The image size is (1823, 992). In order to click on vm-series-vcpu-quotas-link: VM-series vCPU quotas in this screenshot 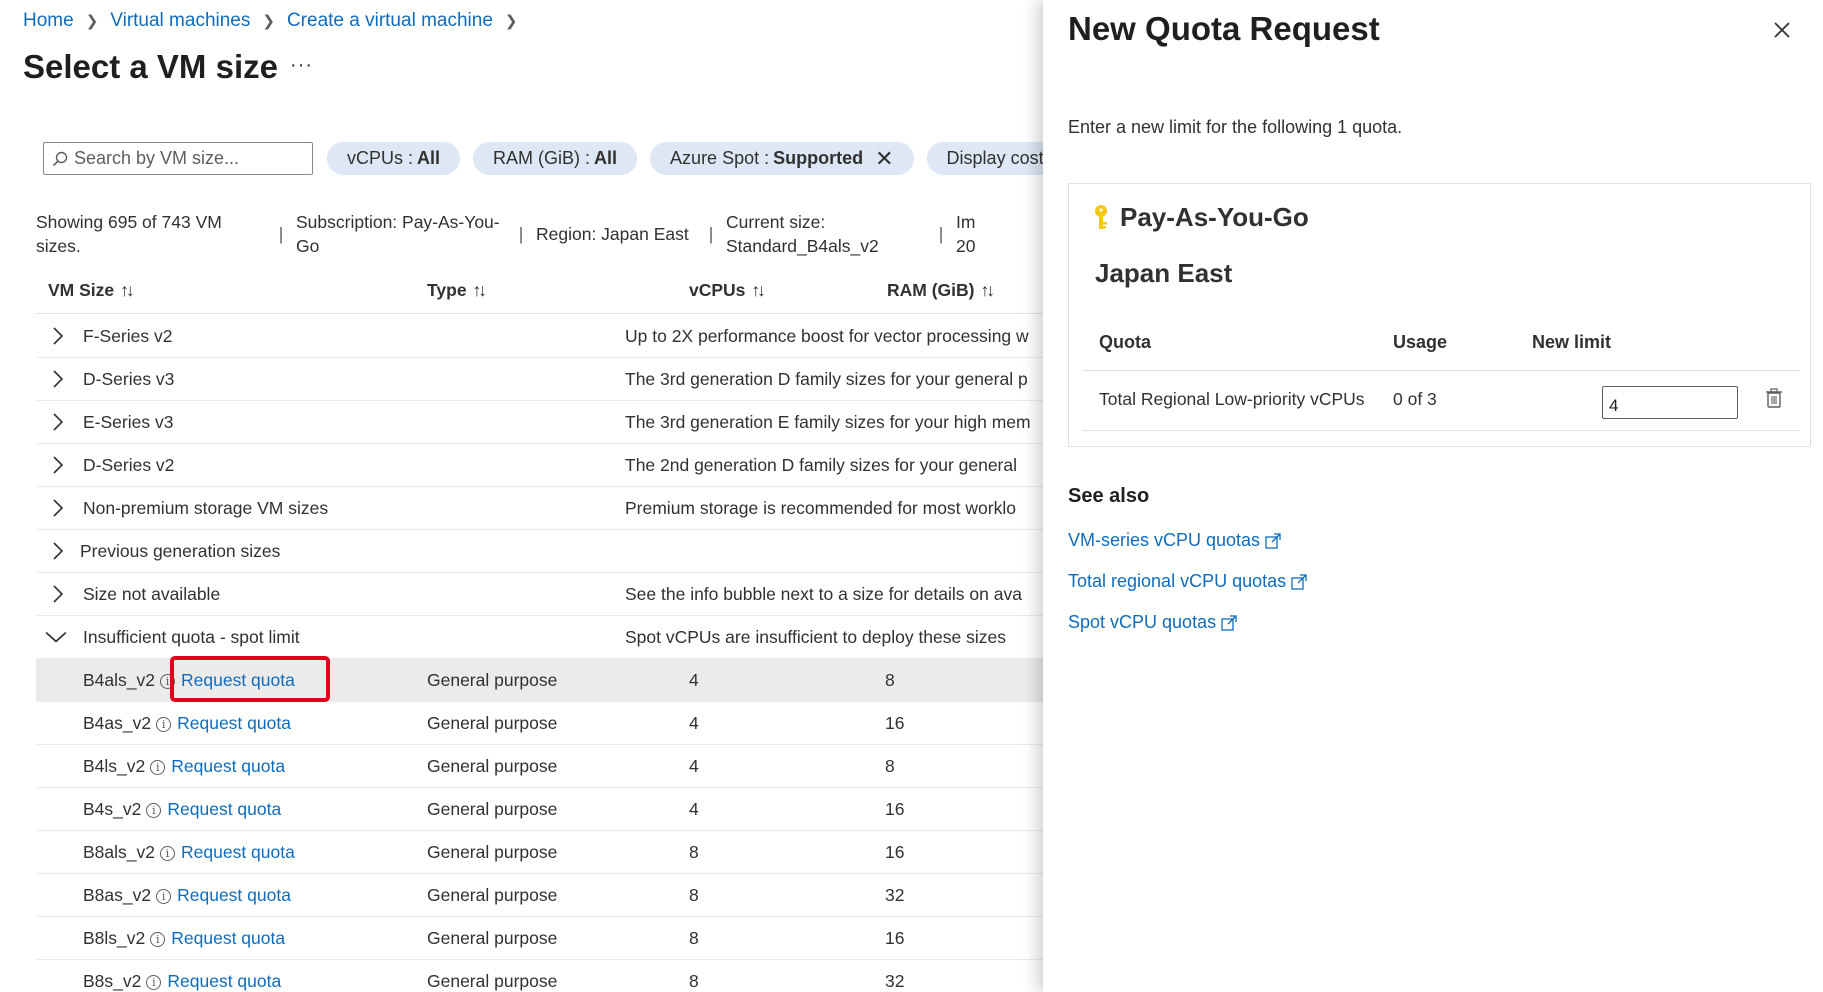, I will do `click(1174, 540)`.